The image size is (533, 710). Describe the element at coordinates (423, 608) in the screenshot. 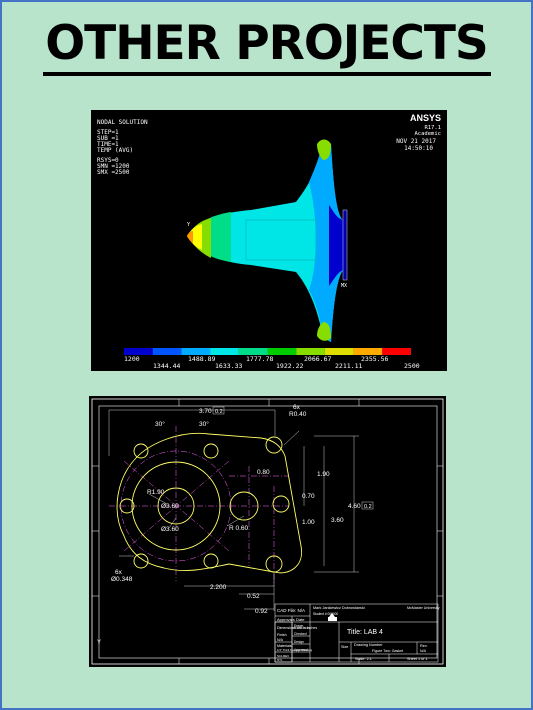

I see `tb-university: McMaster University` at that location.